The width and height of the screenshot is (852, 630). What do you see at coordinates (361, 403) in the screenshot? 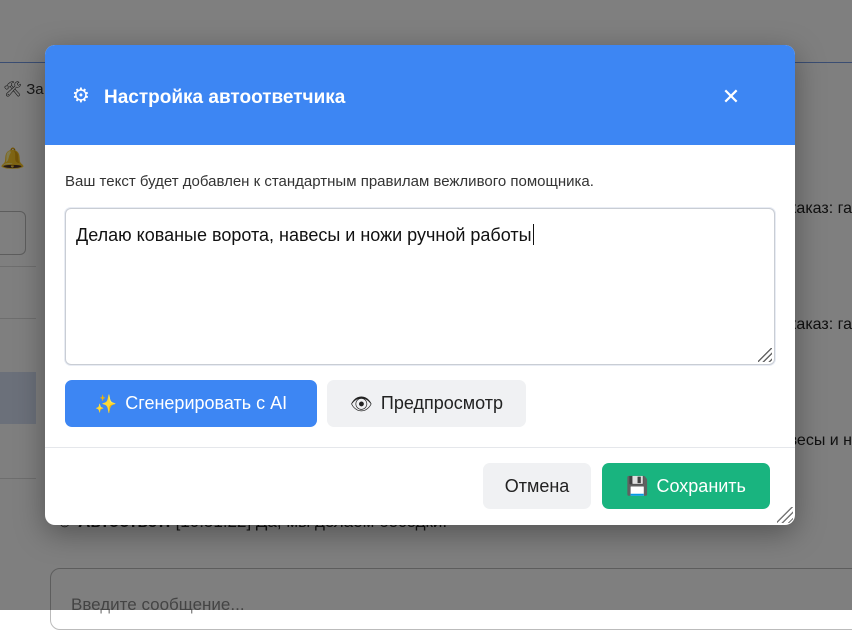
I see `eye-icon: 👁` at bounding box center [361, 403].